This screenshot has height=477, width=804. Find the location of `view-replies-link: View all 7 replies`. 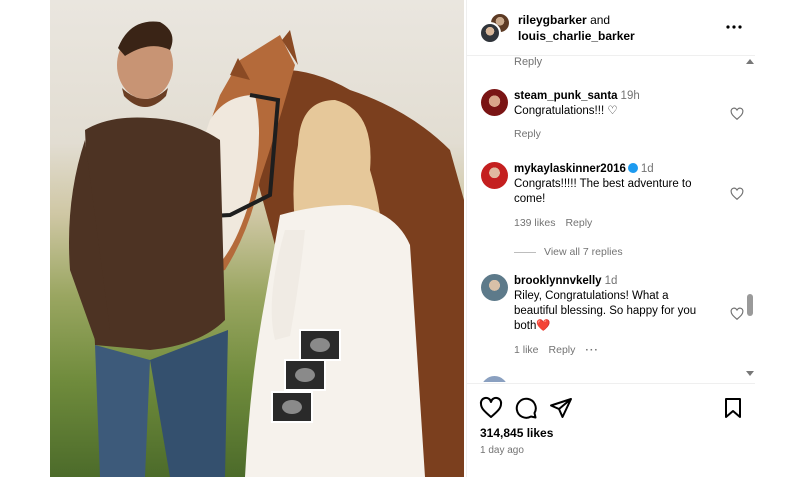

view-replies-link: View all 7 replies is located at coordinates (568, 252).